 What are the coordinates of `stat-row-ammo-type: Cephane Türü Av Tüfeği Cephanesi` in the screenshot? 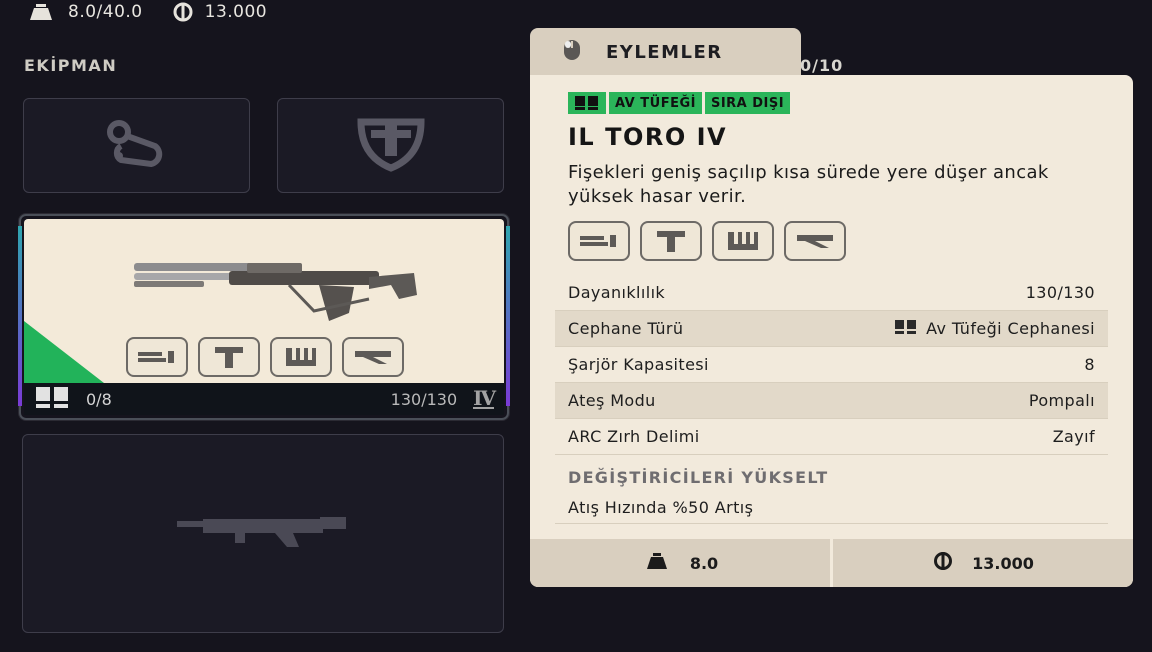 It's located at (831, 329).